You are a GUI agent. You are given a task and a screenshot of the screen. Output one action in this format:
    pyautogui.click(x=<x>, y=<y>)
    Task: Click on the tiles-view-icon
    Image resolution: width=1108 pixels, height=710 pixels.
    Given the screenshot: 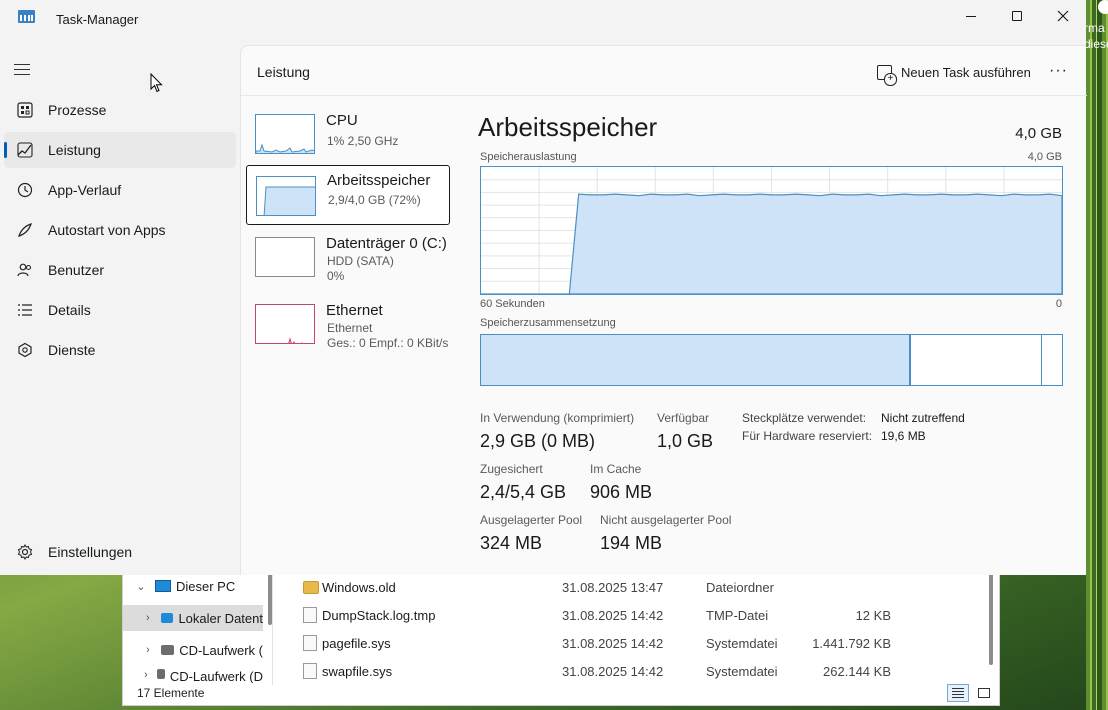 What is the action you would take?
    pyautogui.click(x=984, y=693)
    